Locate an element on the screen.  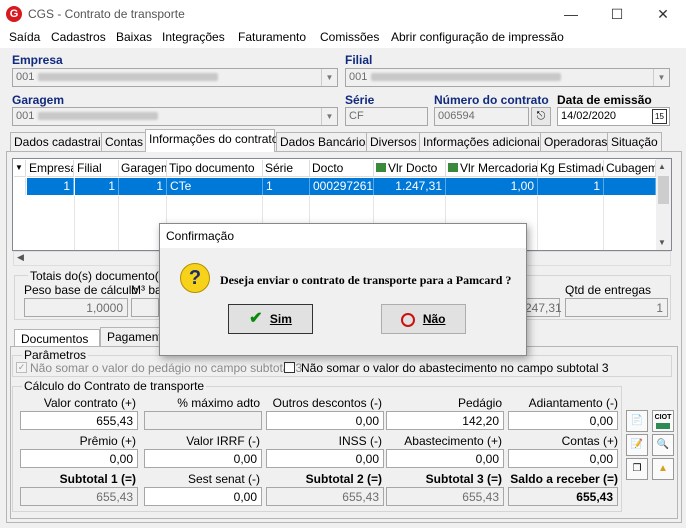
grid-cell-kg-estimado: 1 is located at coordinates (571, 186).